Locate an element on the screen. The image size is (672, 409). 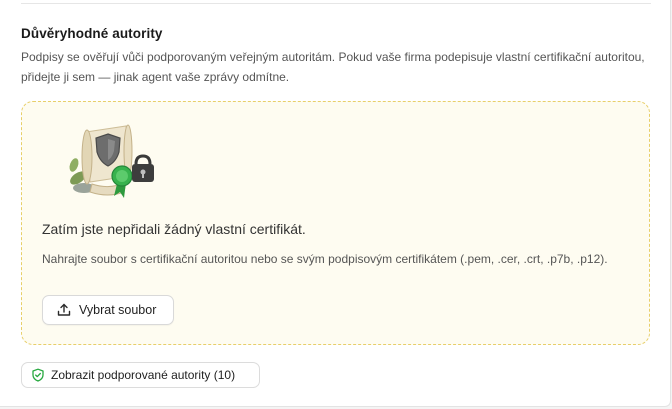
section-title: Důvěryhodné autority is located at coordinates (92, 33).